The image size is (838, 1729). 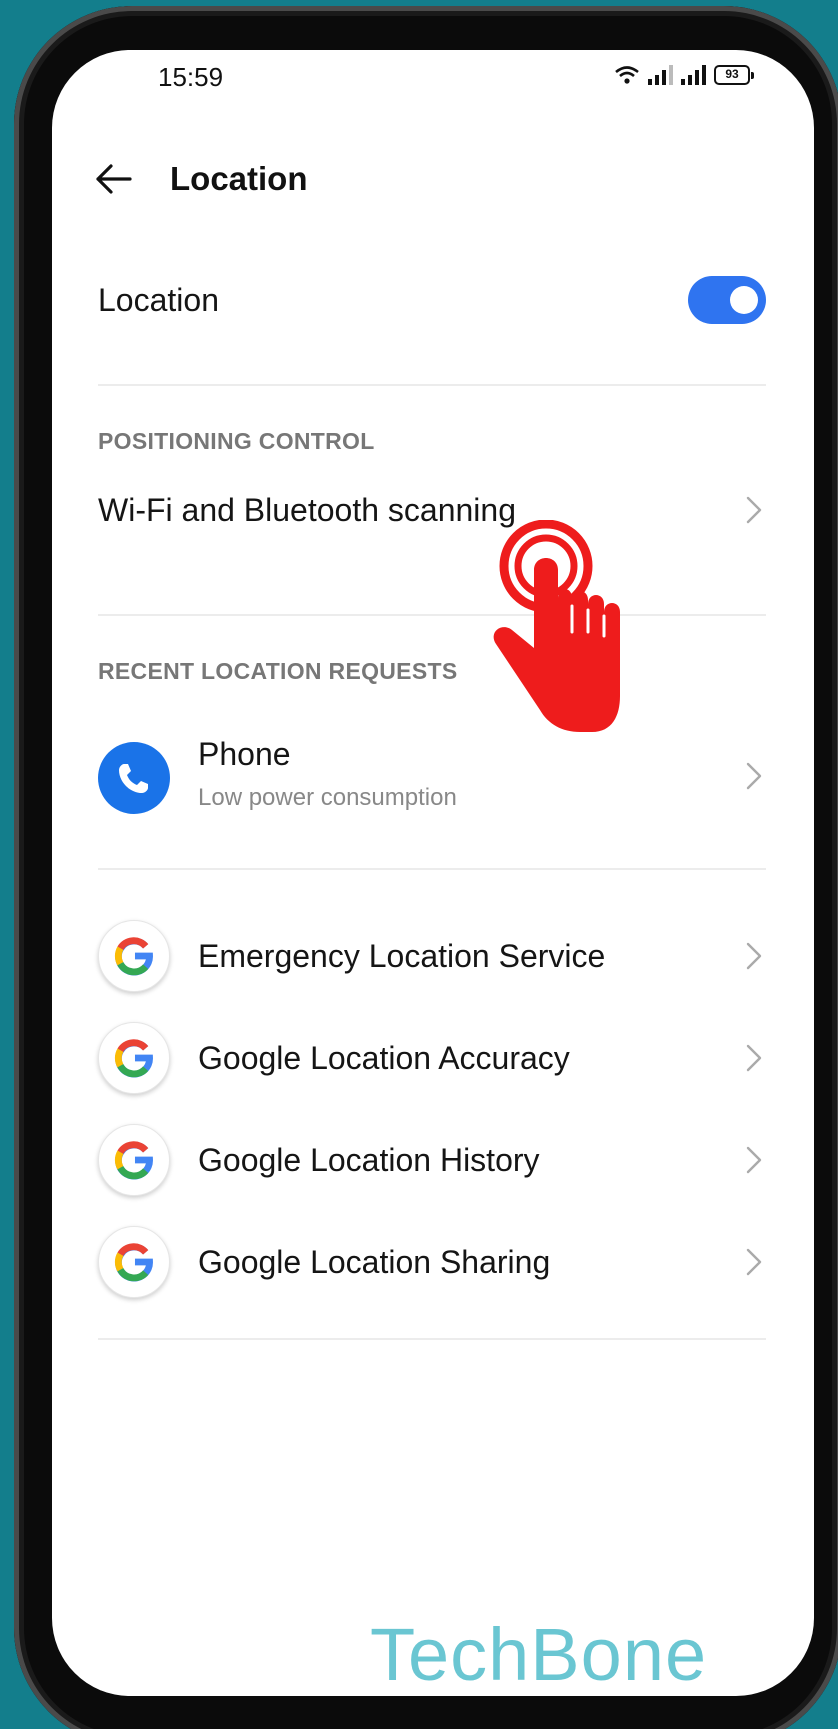 What do you see at coordinates (556, 626) in the screenshot?
I see `tap-hand-icon` at bounding box center [556, 626].